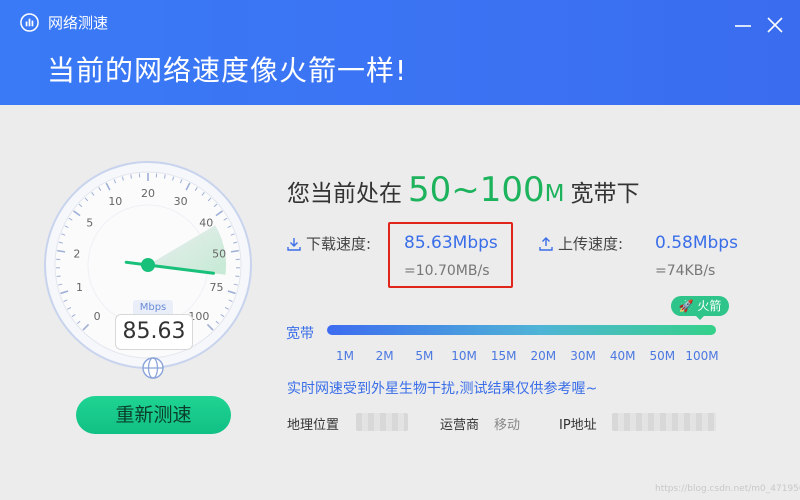  What do you see at coordinates (702, 356) in the screenshot?
I see `bandwidth-tick: 100M` at bounding box center [702, 356].